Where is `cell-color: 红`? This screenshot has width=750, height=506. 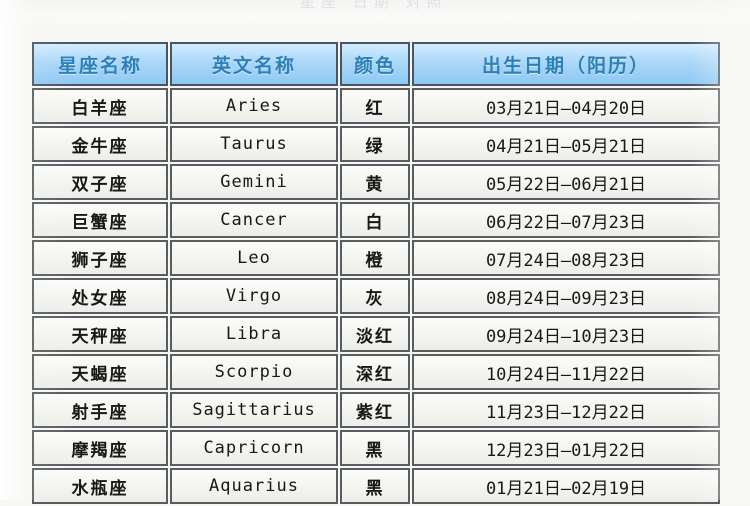
cell-color: 红 is located at coordinates (375, 106).